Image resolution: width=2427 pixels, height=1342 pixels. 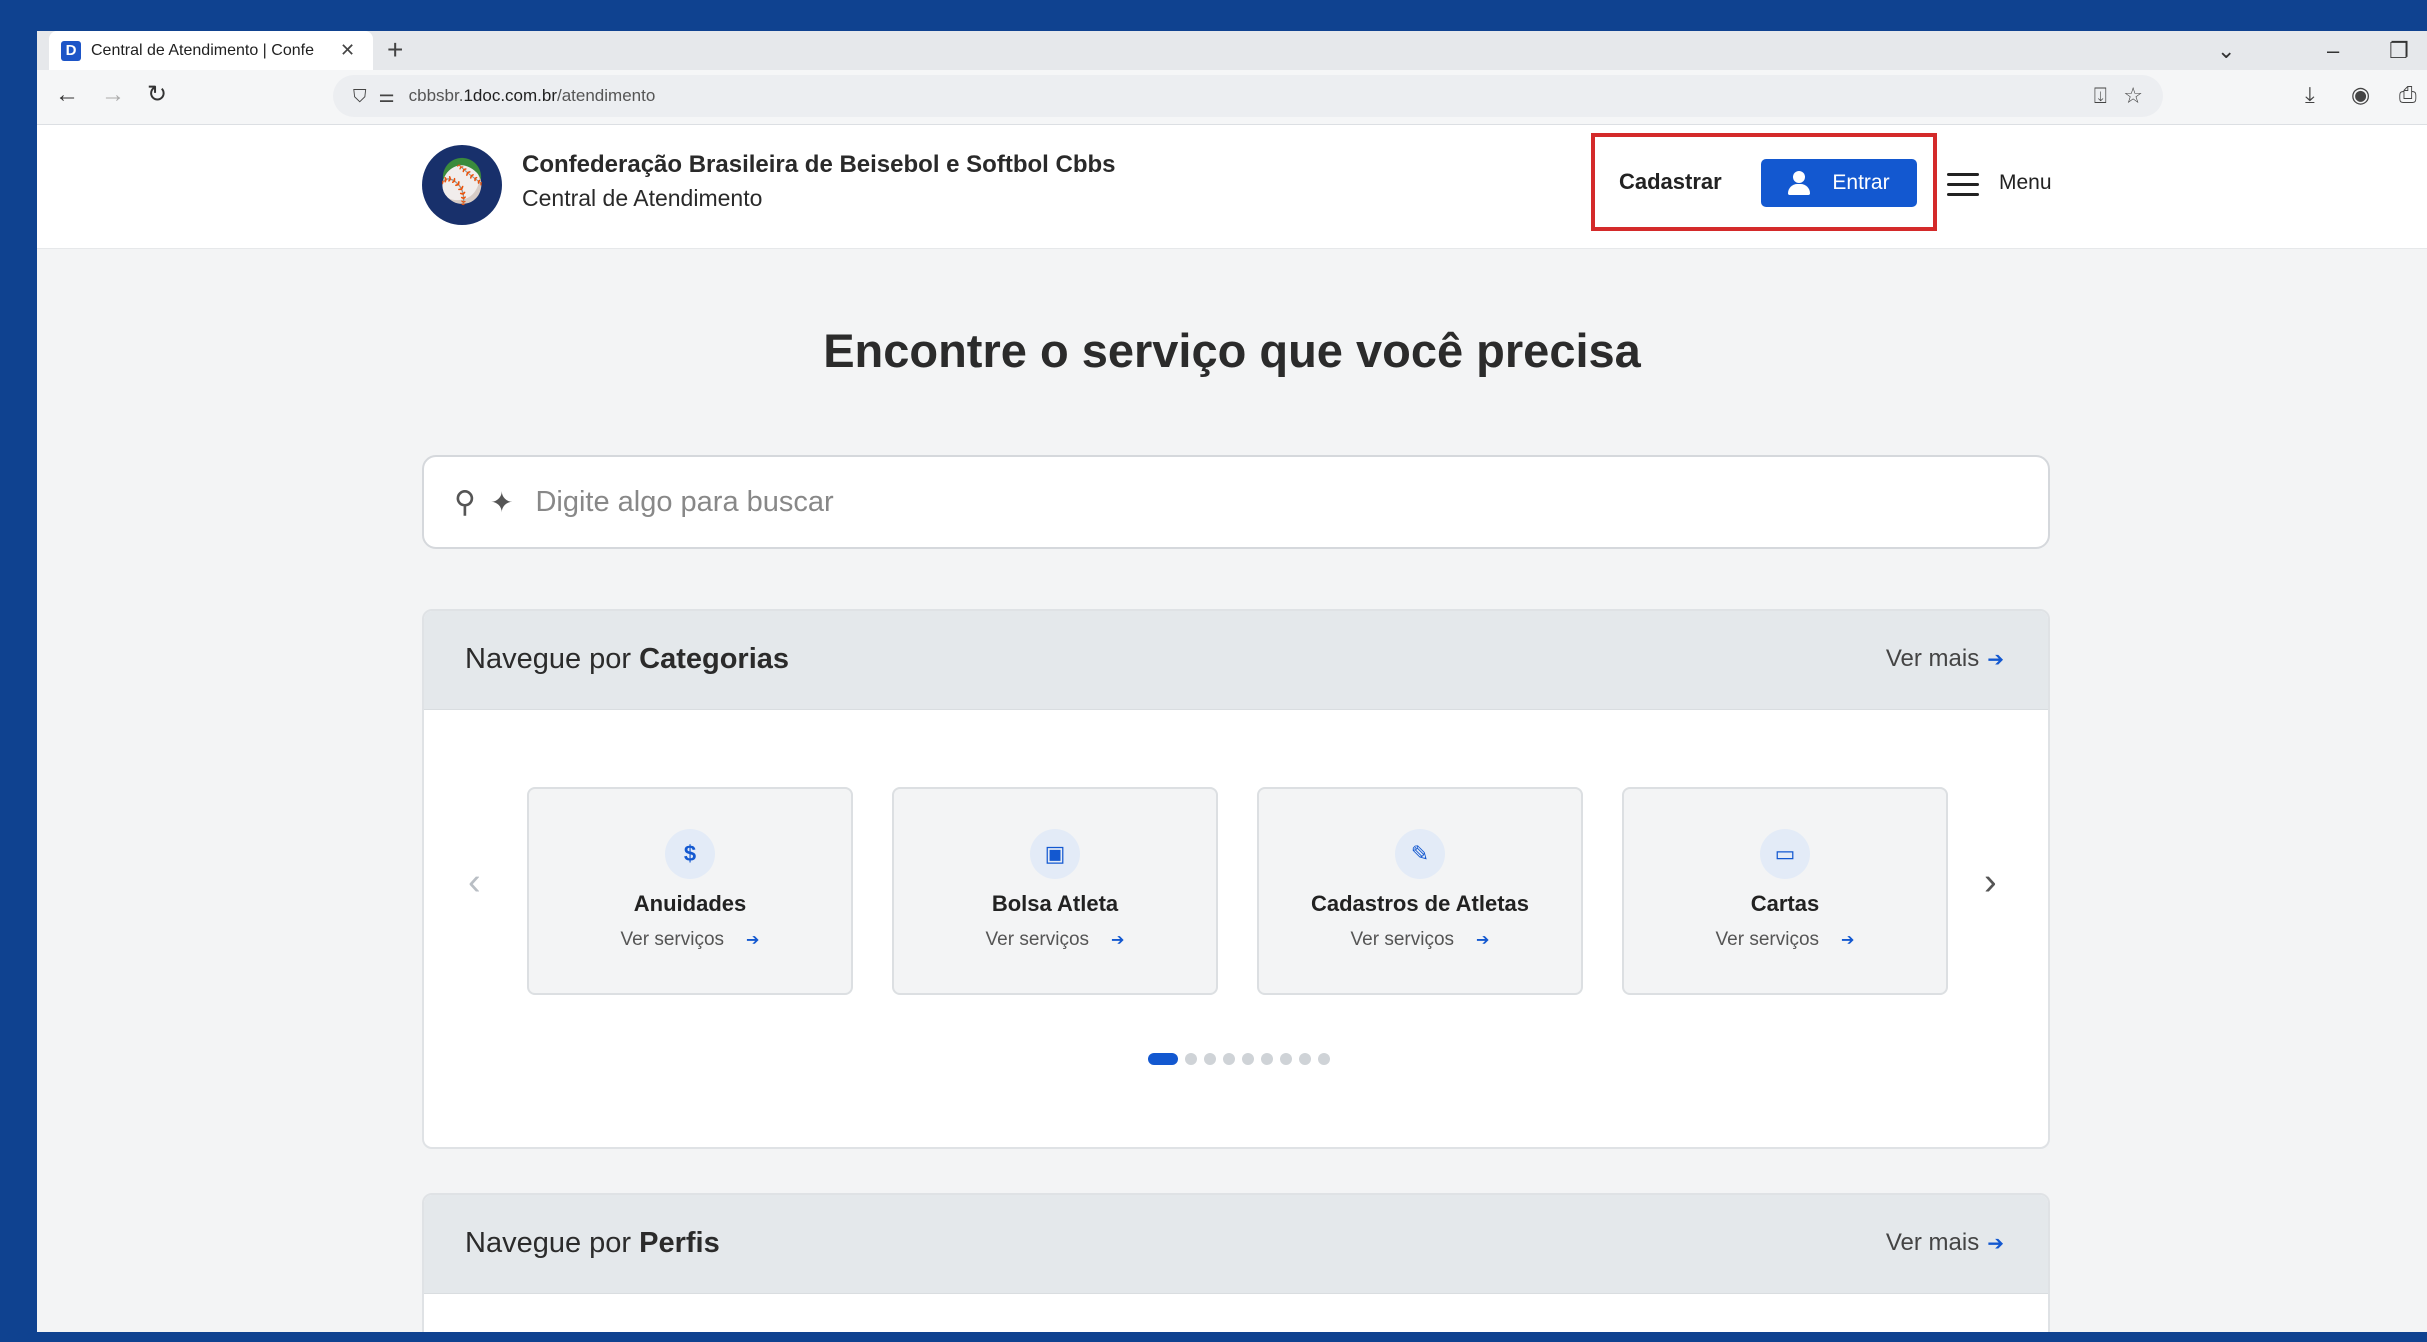 What do you see at coordinates (1236, 660) in the screenshot?
I see `categories-header: Navegue por Categorias Ver mais ➔` at bounding box center [1236, 660].